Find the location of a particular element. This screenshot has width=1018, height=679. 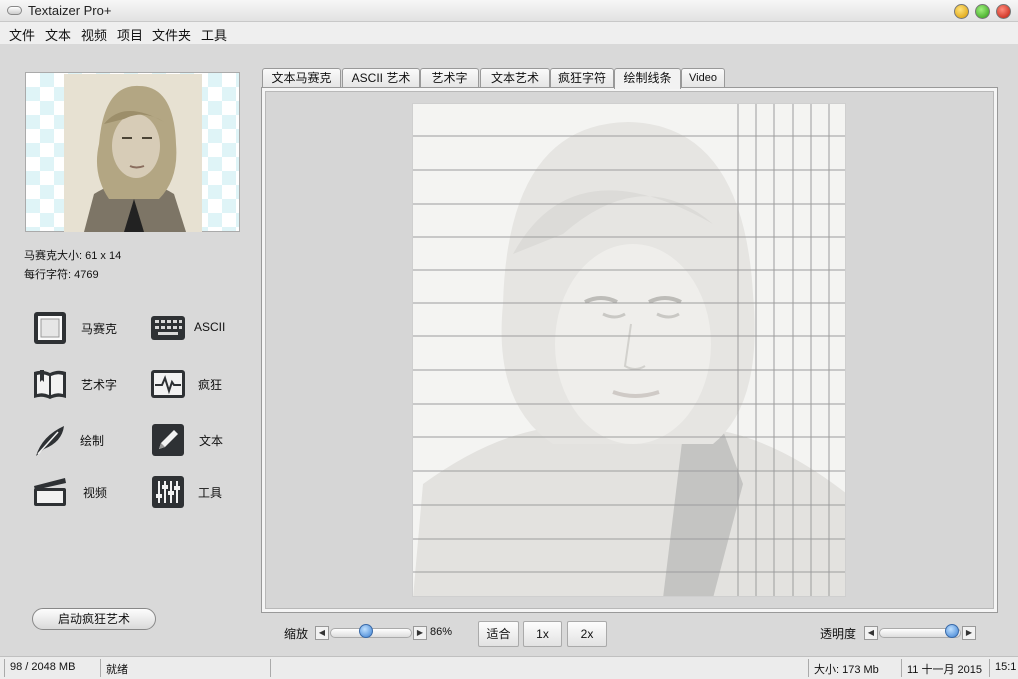

launch-crazy-art-button: 启动疯狂艺术 is located at coordinates (94, 619).